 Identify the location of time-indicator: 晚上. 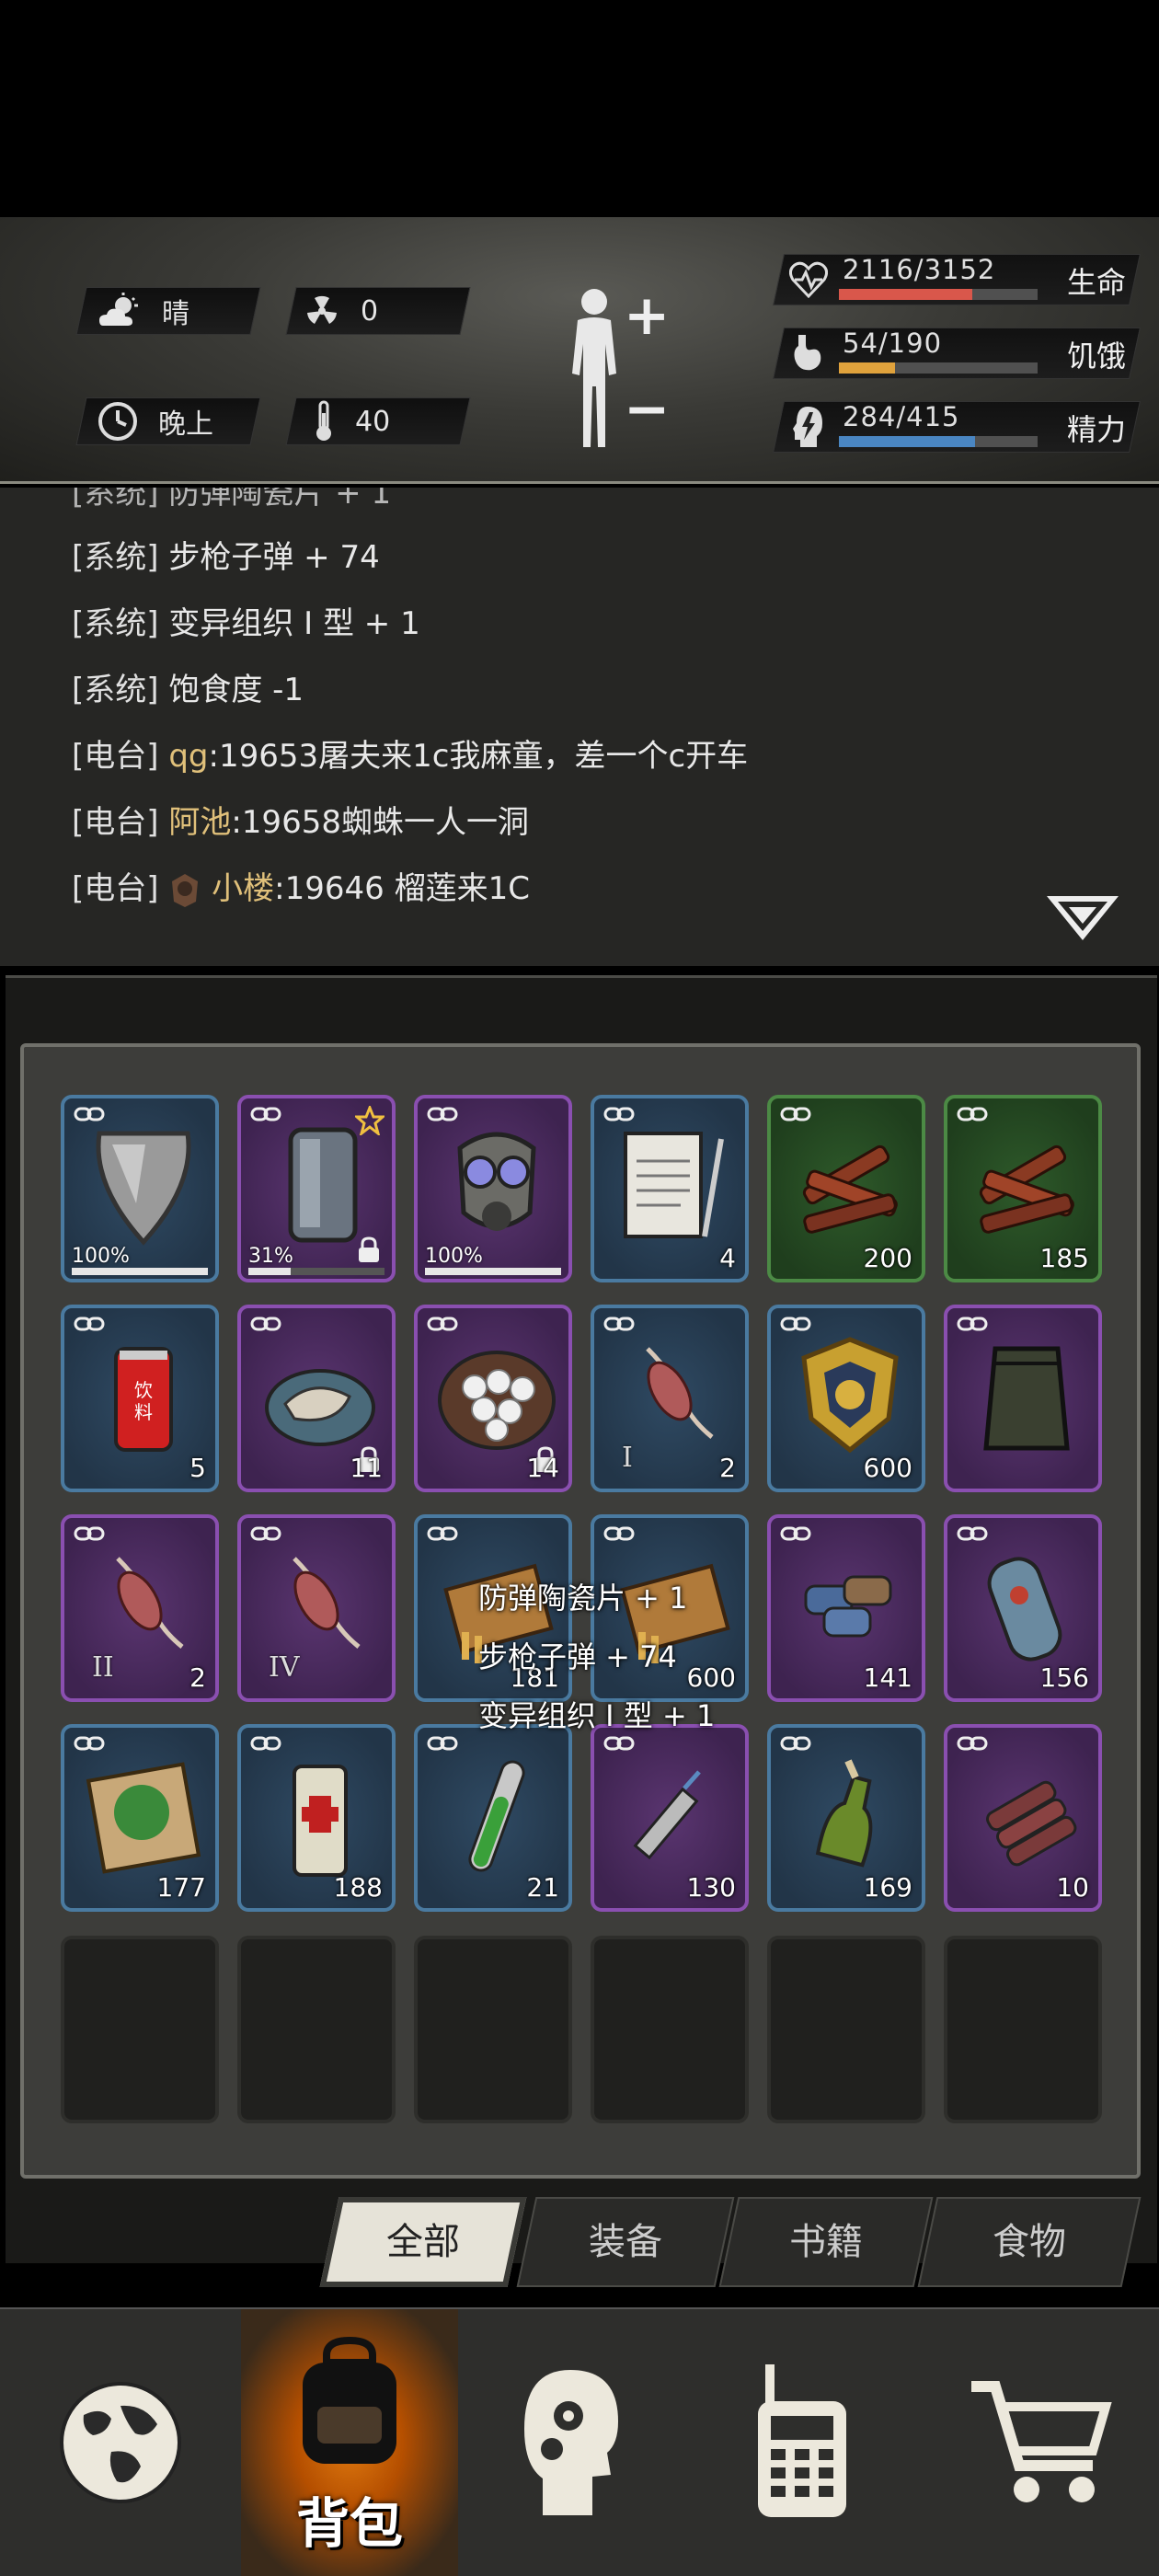
(155, 421).